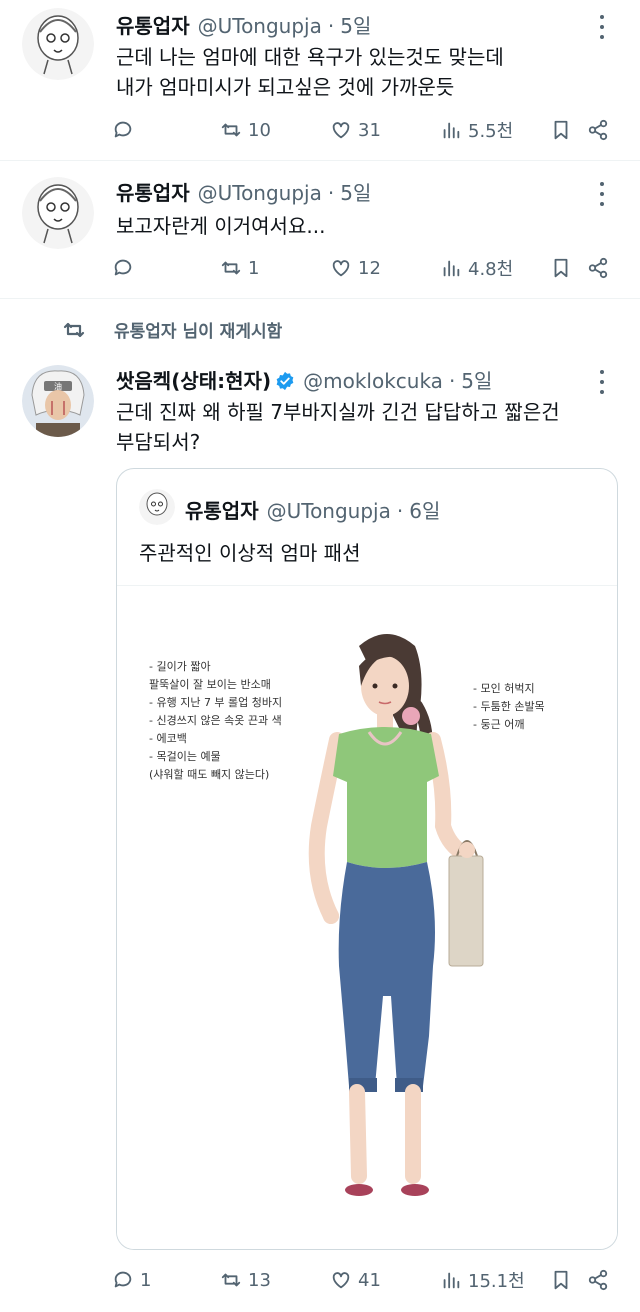 This screenshot has height=1312, width=640. What do you see at coordinates (193, 379) in the screenshot?
I see `display-name: 쌋음켁(상태:현자)` at bounding box center [193, 379].